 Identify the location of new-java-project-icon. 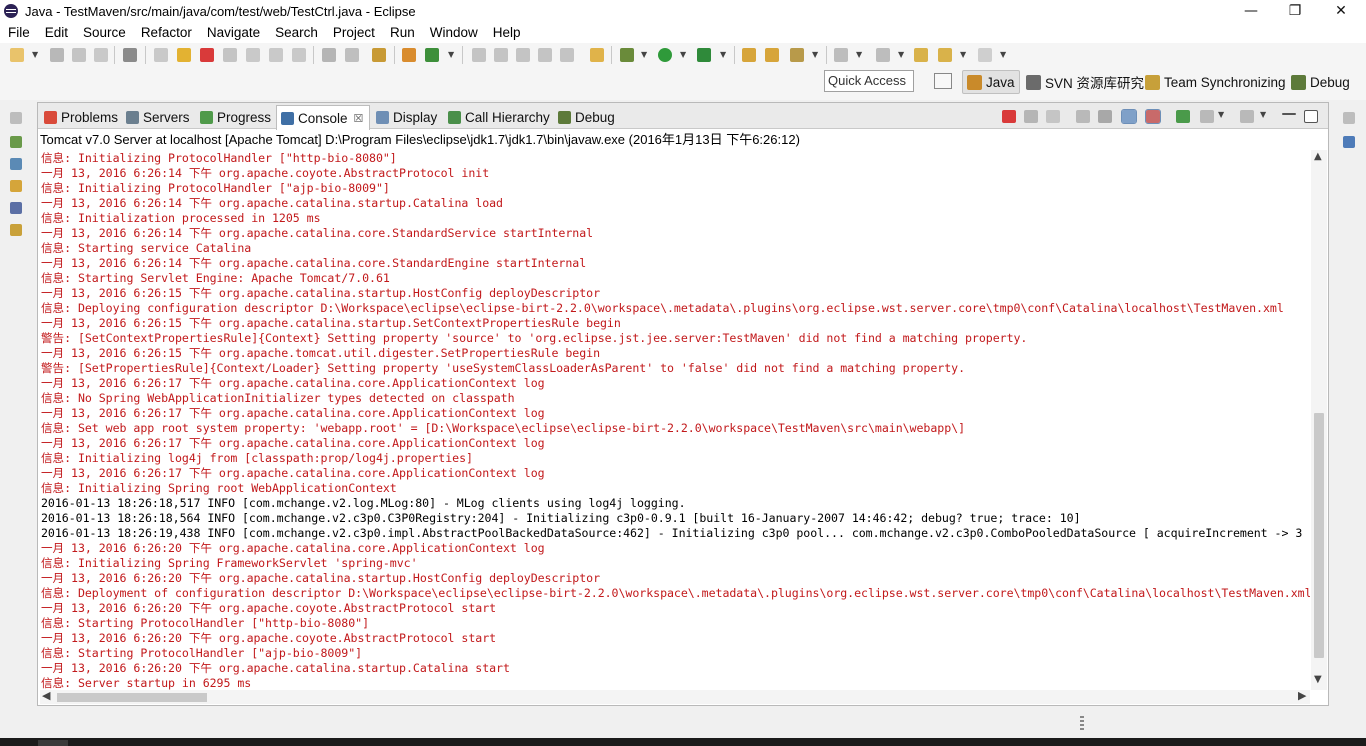
(409, 55).